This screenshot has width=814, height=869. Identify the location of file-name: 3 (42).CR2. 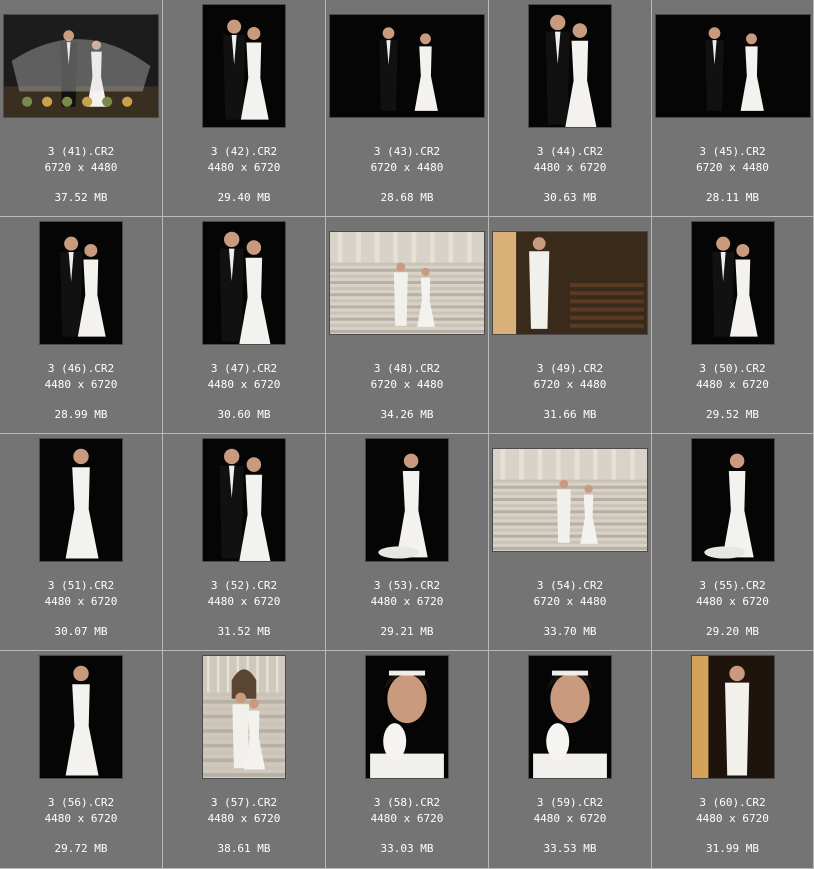
(244, 151).